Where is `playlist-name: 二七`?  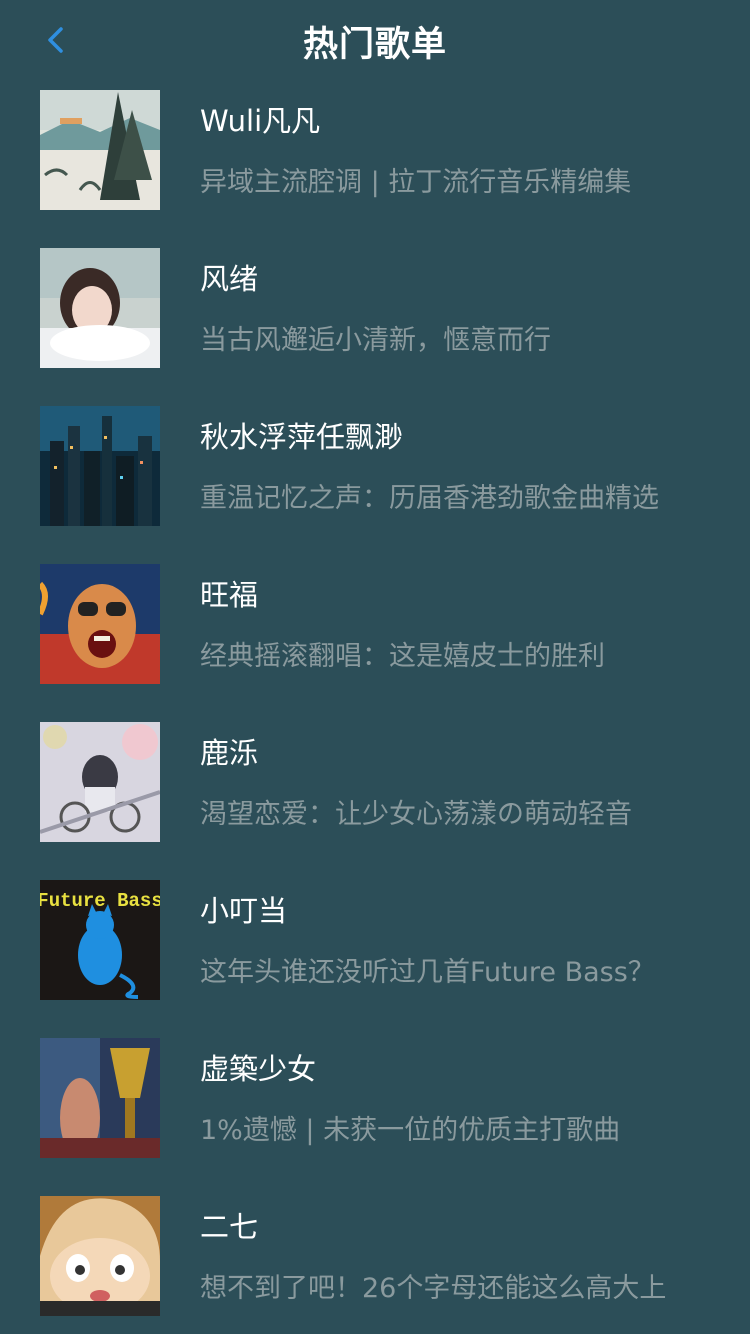 playlist-name: 二七 is located at coordinates (229, 1227).